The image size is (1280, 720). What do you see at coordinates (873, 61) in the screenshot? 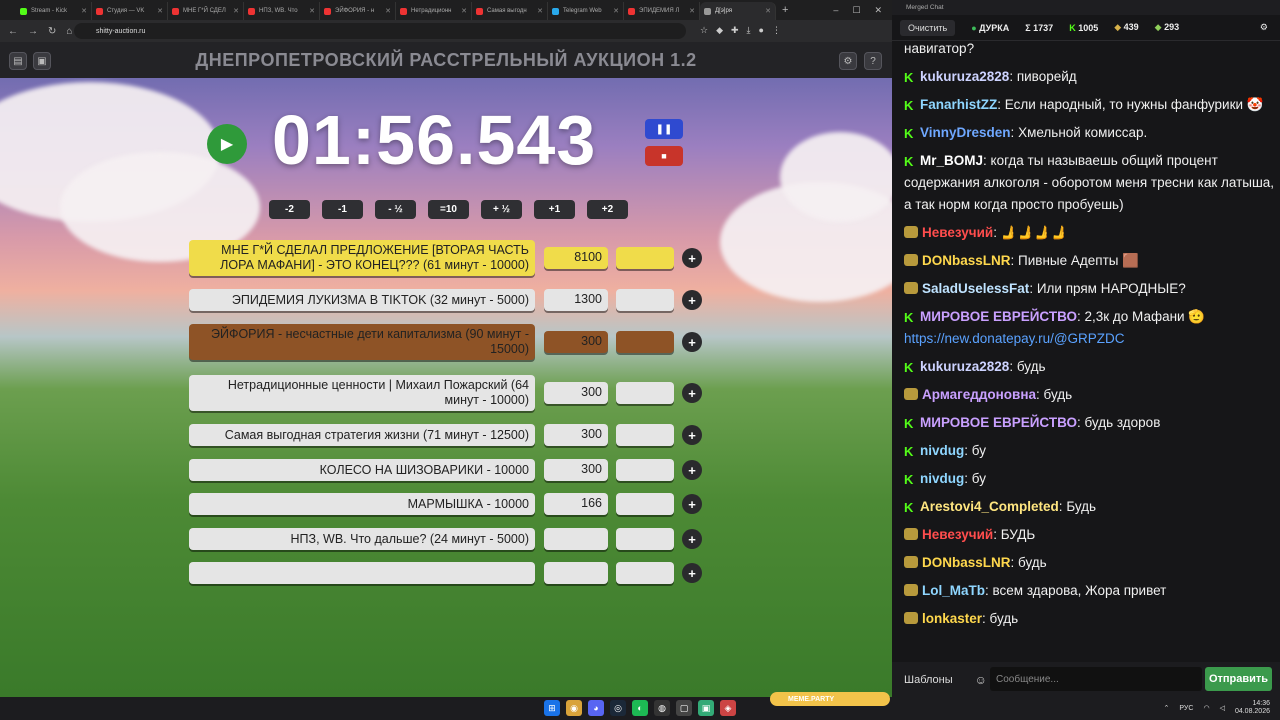
I see `help-icon: ?` at bounding box center [873, 61].